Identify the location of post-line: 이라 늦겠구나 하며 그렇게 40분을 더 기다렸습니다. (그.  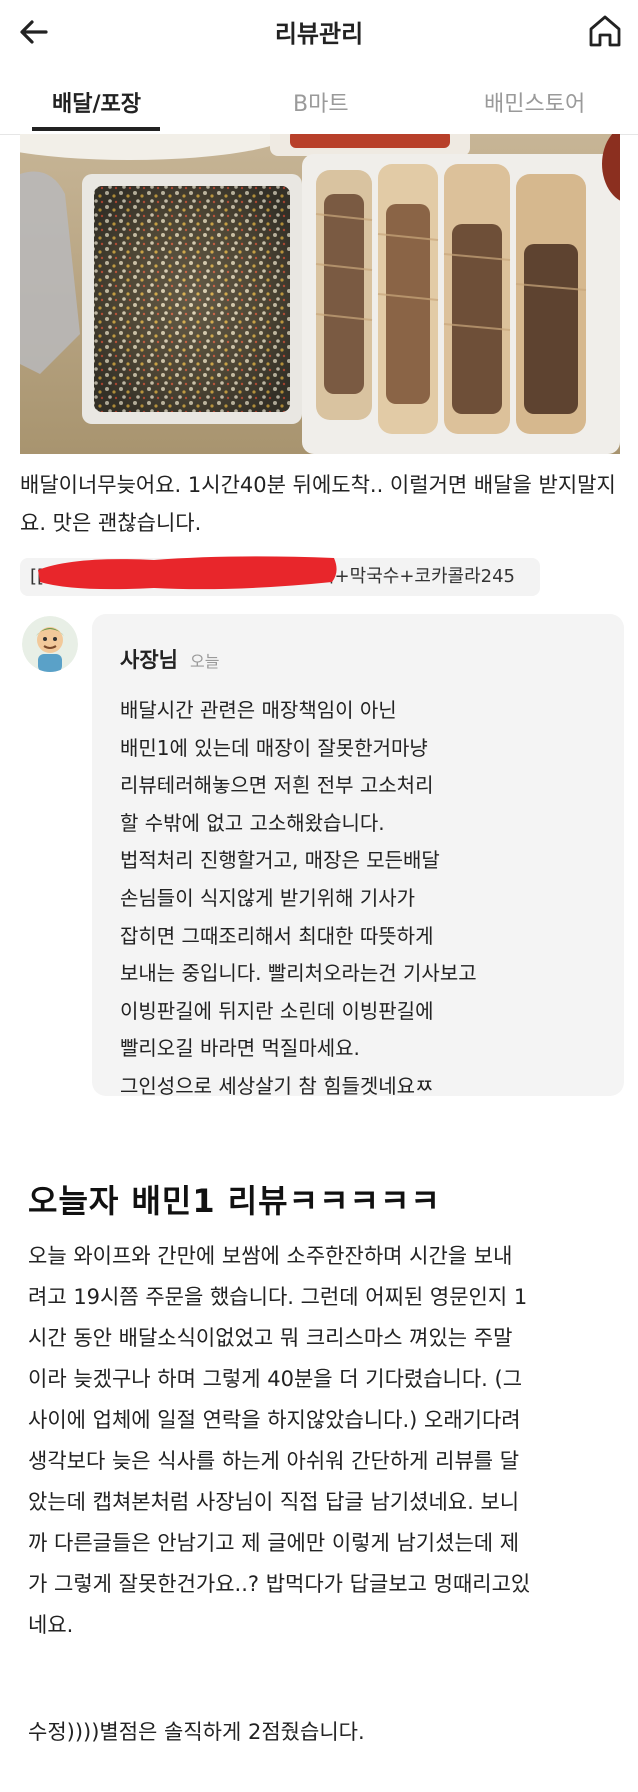
(275, 1379).